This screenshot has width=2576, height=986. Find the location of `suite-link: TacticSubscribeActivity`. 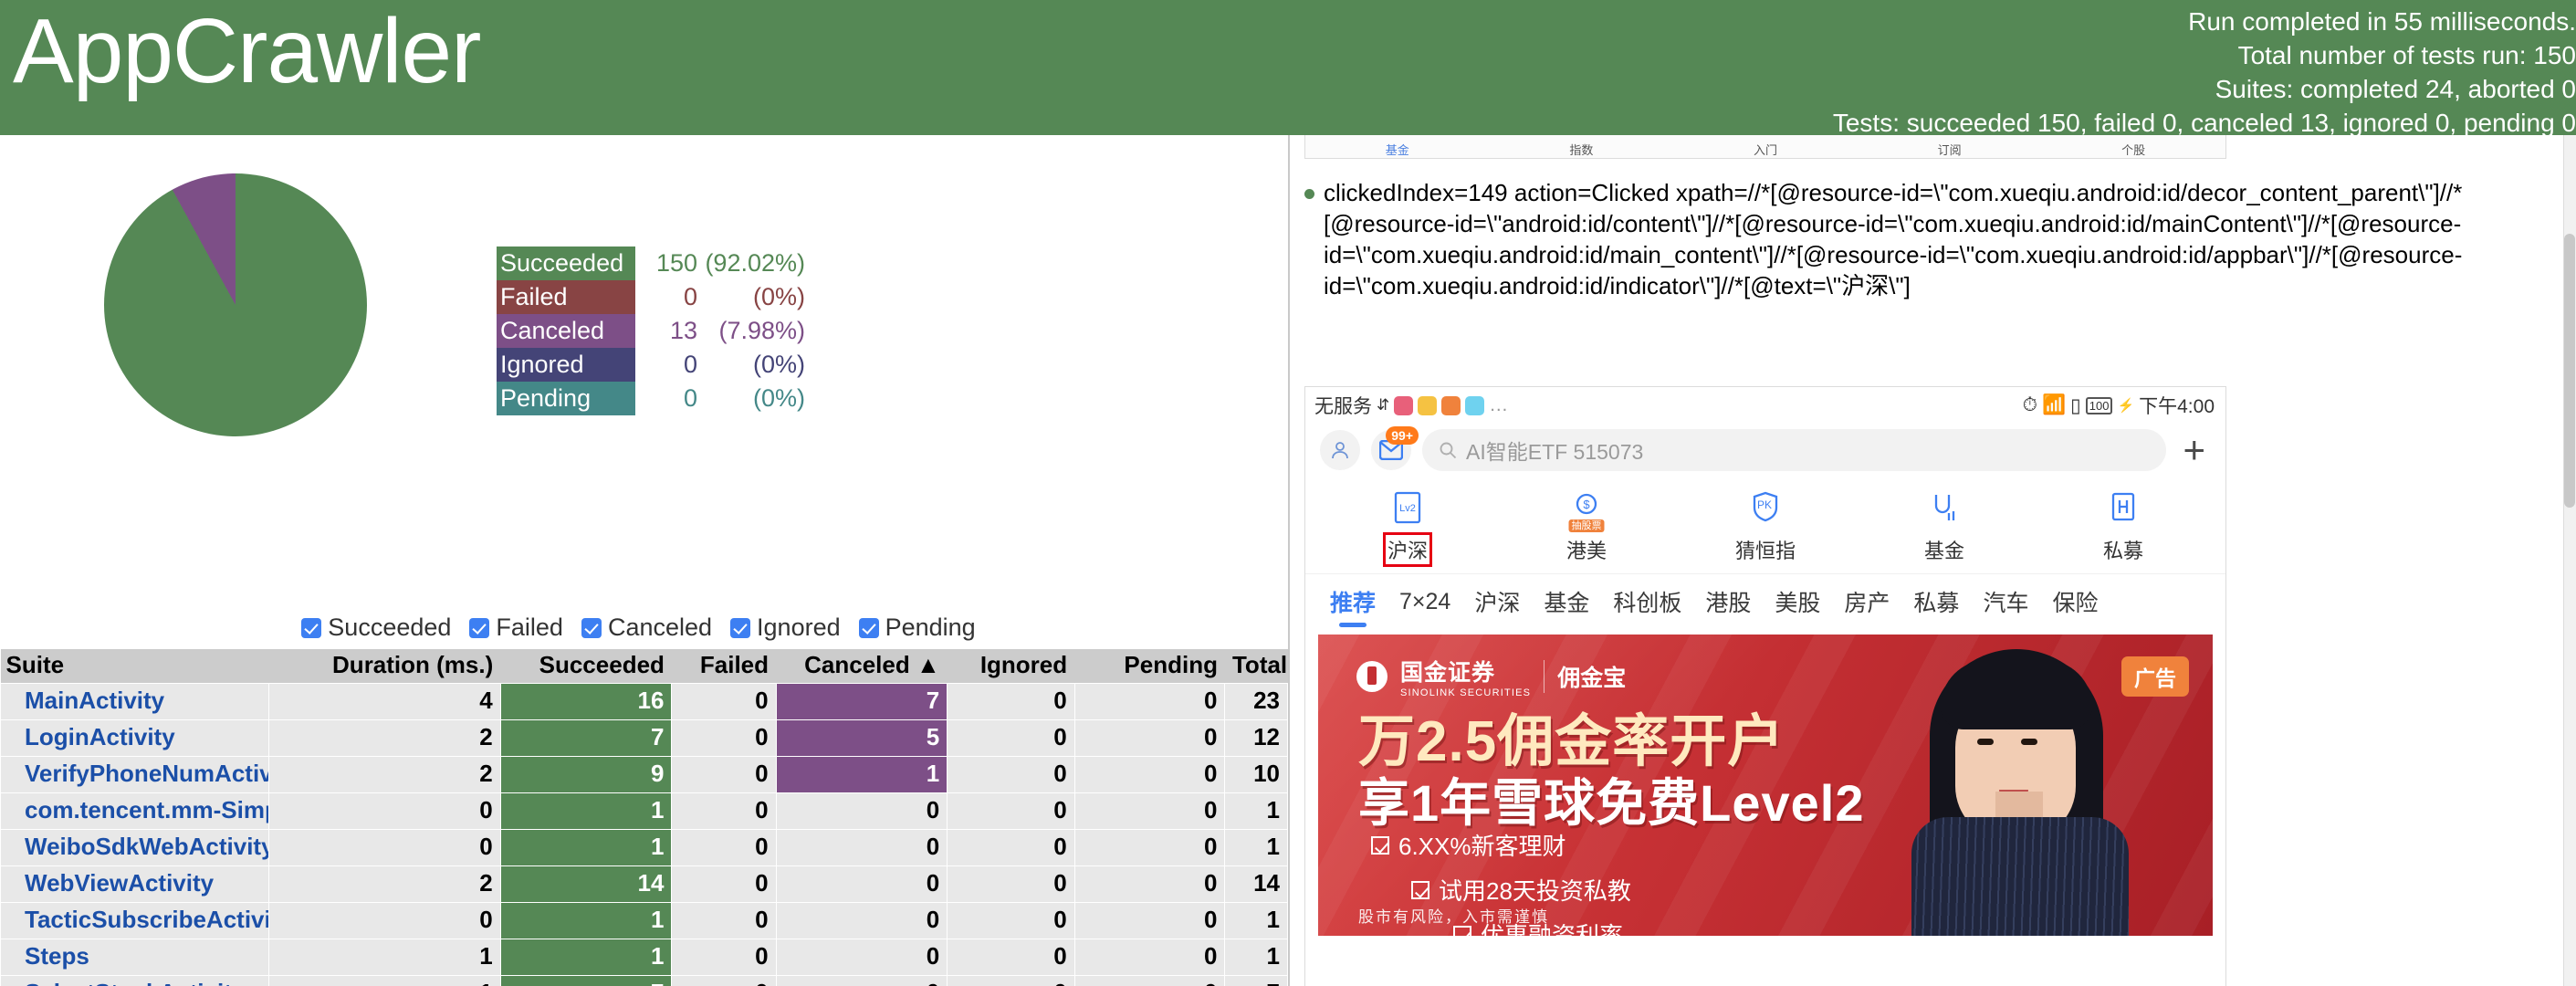

suite-link: TacticSubscribeActivity is located at coordinates (135, 920).